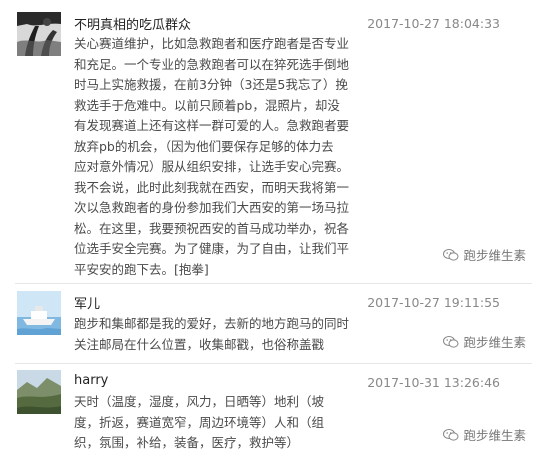 Image resolution: width=552 pixels, height=467 pixels. I want to click on comment-line: 平安安的跑下去。[抱拳], so click(141, 269).